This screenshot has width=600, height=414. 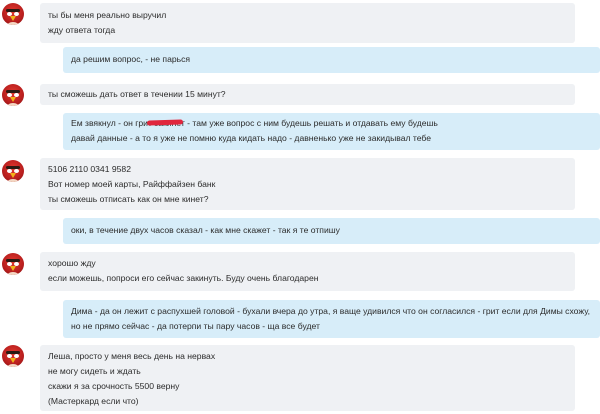 I want to click on message-text: жду ответа тогда, so click(x=82, y=30).